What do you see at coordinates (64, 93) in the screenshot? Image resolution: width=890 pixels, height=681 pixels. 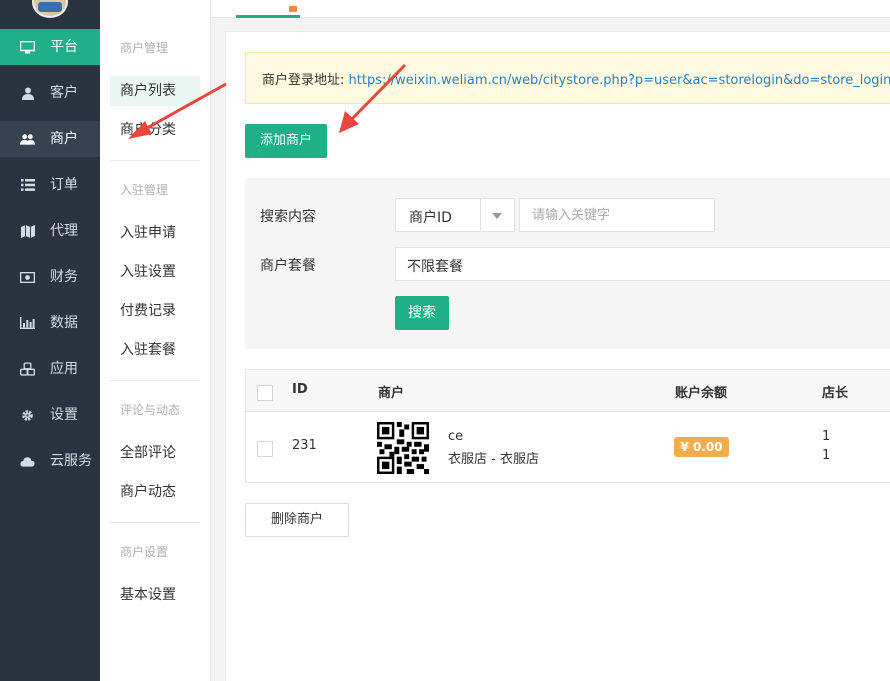 I see `sidebar-item-label: 客户` at bounding box center [64, 93].